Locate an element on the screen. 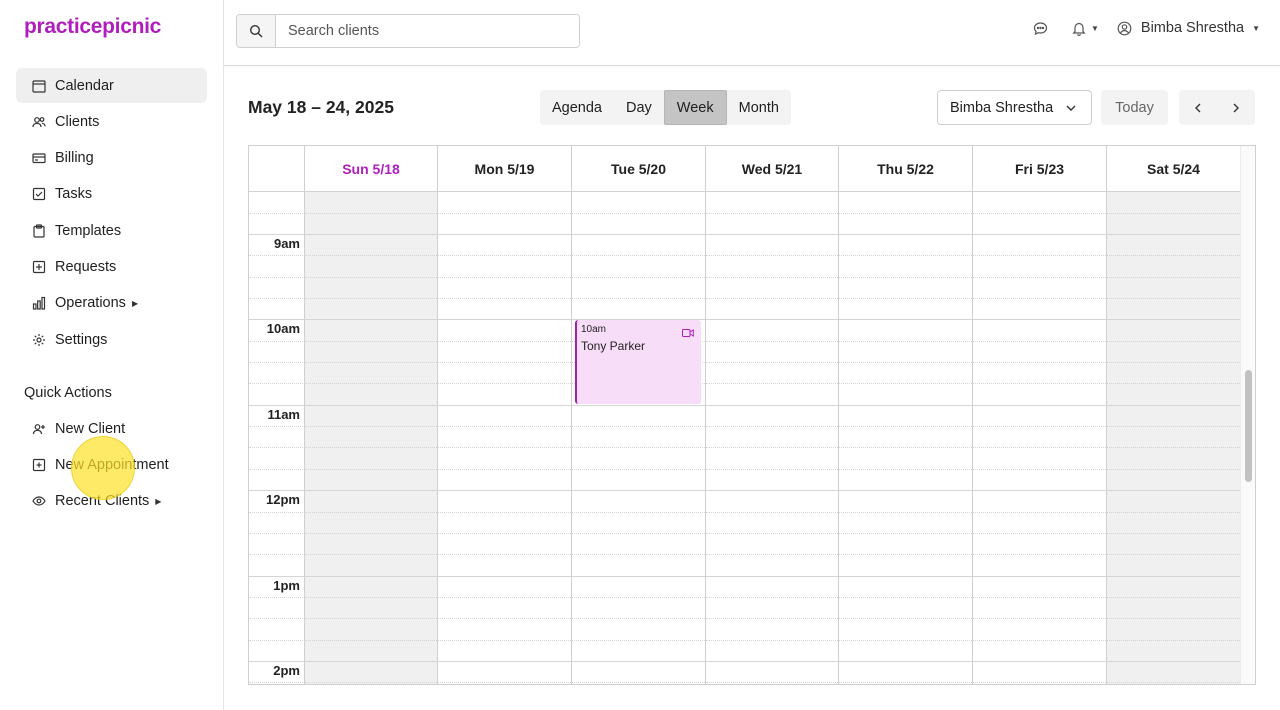 This screenshot has width=1280, height=710. quick-action-recent-clients: Recent Clients ▶ is located at coordinates (111, 501).